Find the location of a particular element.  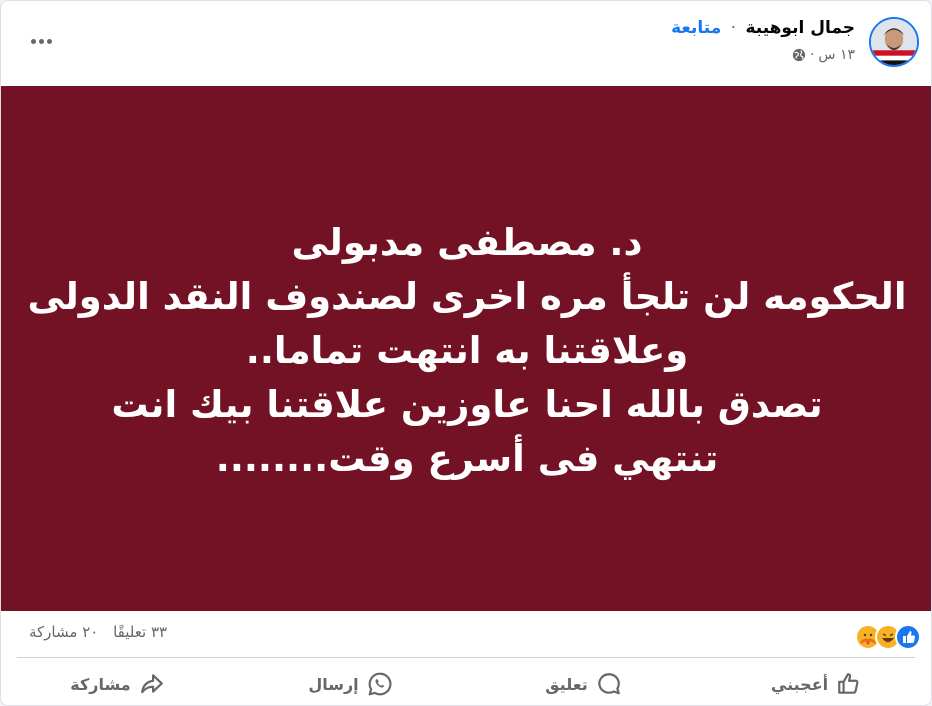

post-actions: أعجبني تعليق إرسال مشاركة is located at coordinates (466, 683).